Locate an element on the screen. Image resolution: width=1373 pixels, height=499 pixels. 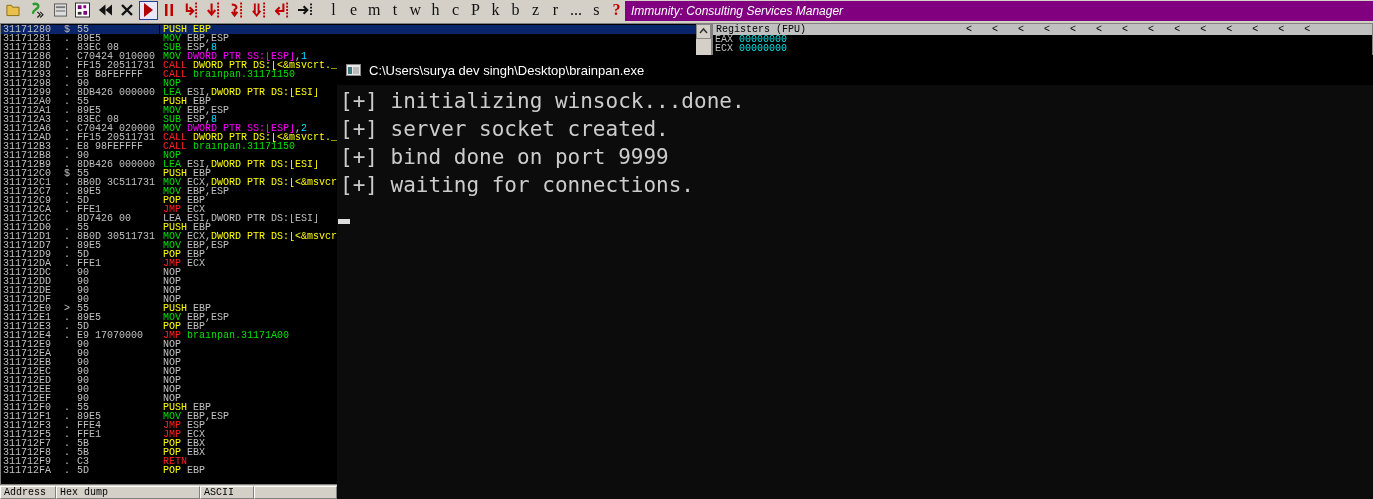
window-shortcut-button: z is located at coordinates (535, 10).